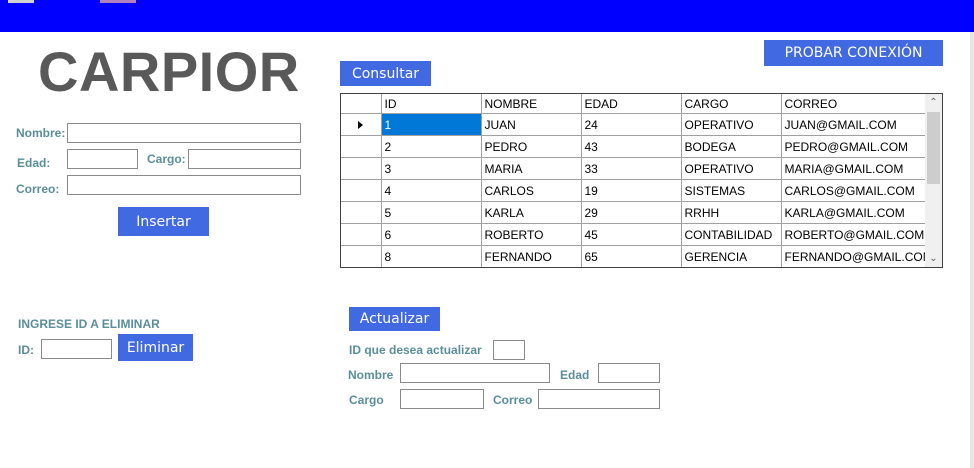 The image size is (974, 468). I want to click on delete-id-input, so click(76, 349).